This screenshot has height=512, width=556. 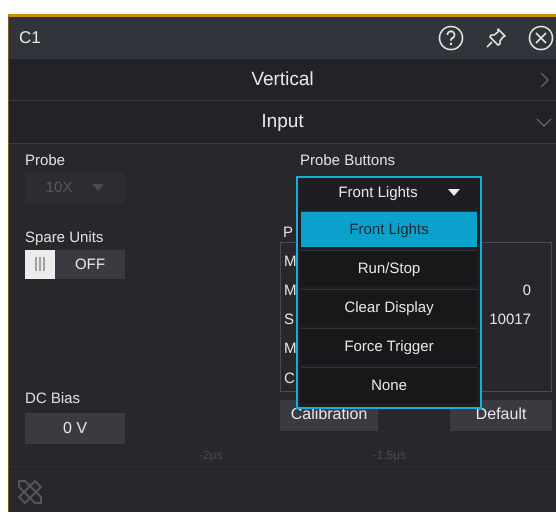 What do you see at coordinates (75, 428) in the screenshot?
I see `value-field: 0 V` at bounding box center [75, 428].